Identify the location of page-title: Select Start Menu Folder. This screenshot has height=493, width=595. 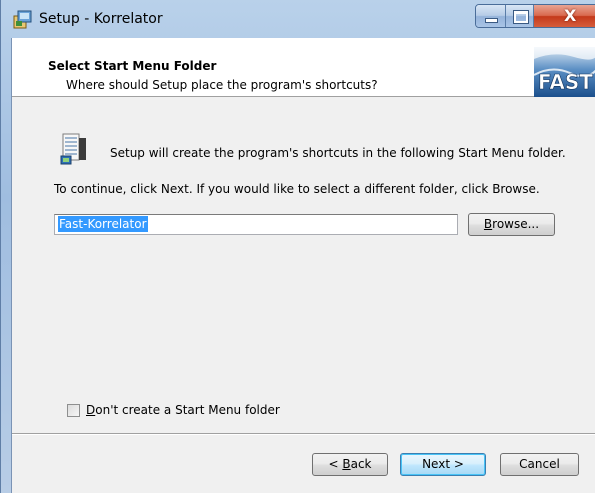
(132, 66).